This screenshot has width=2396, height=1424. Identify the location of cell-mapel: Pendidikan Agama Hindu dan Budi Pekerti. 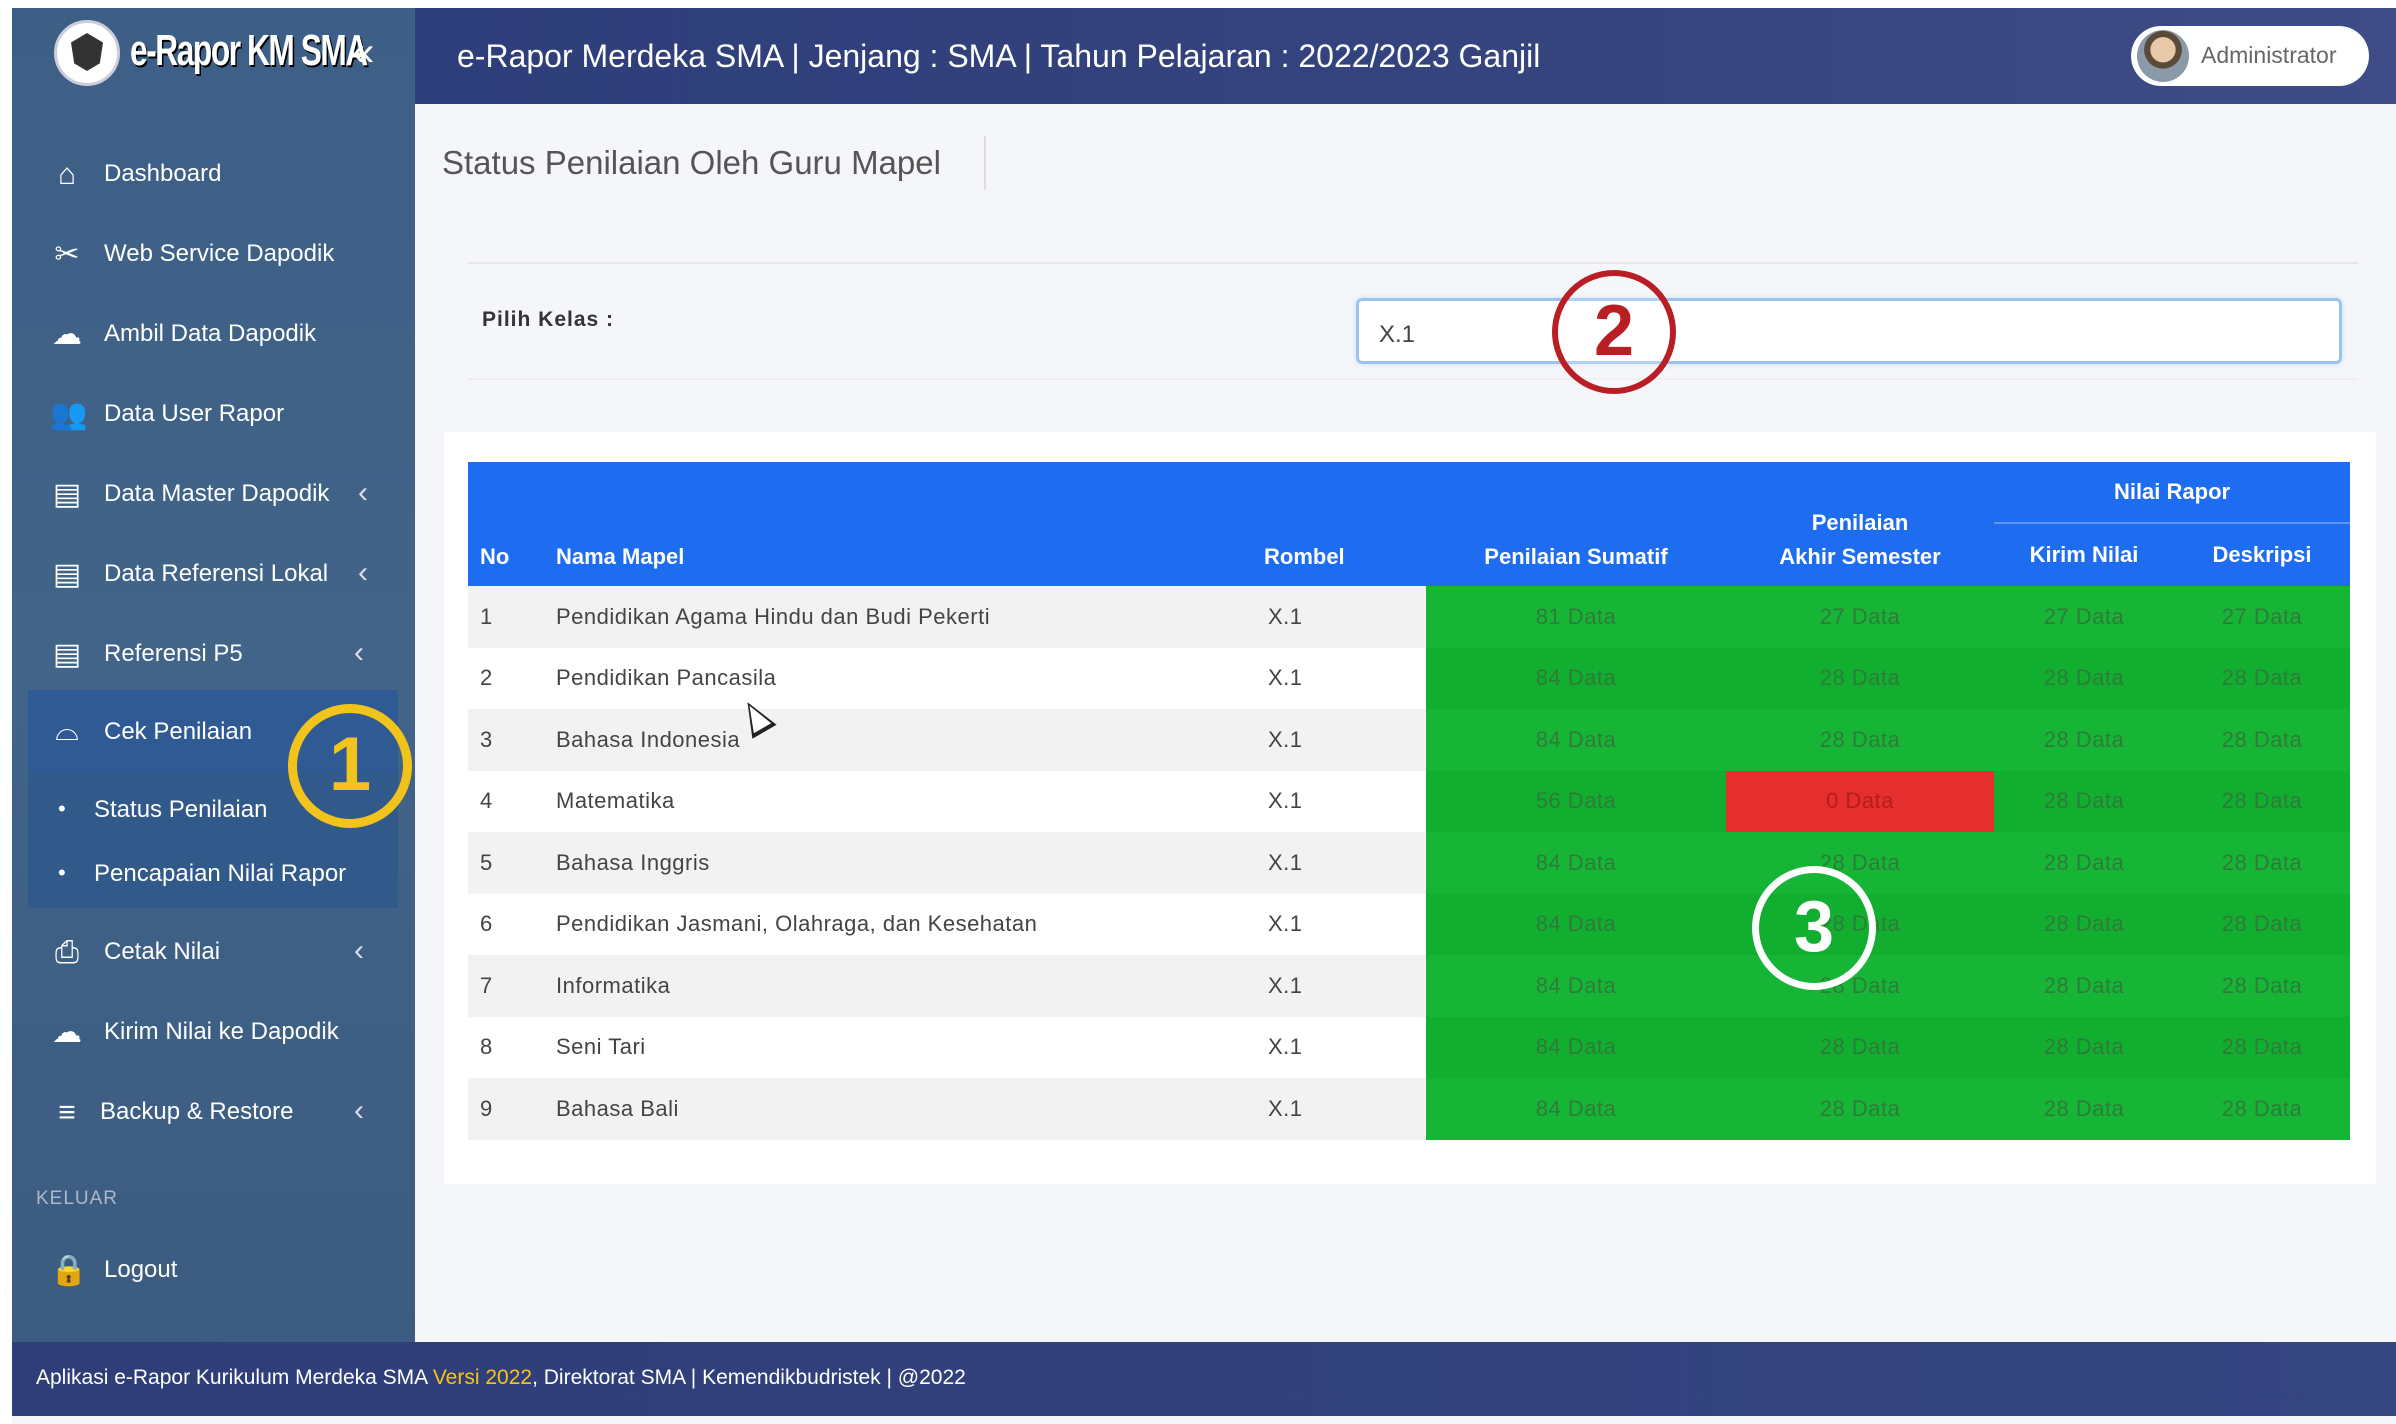
(899, 617).